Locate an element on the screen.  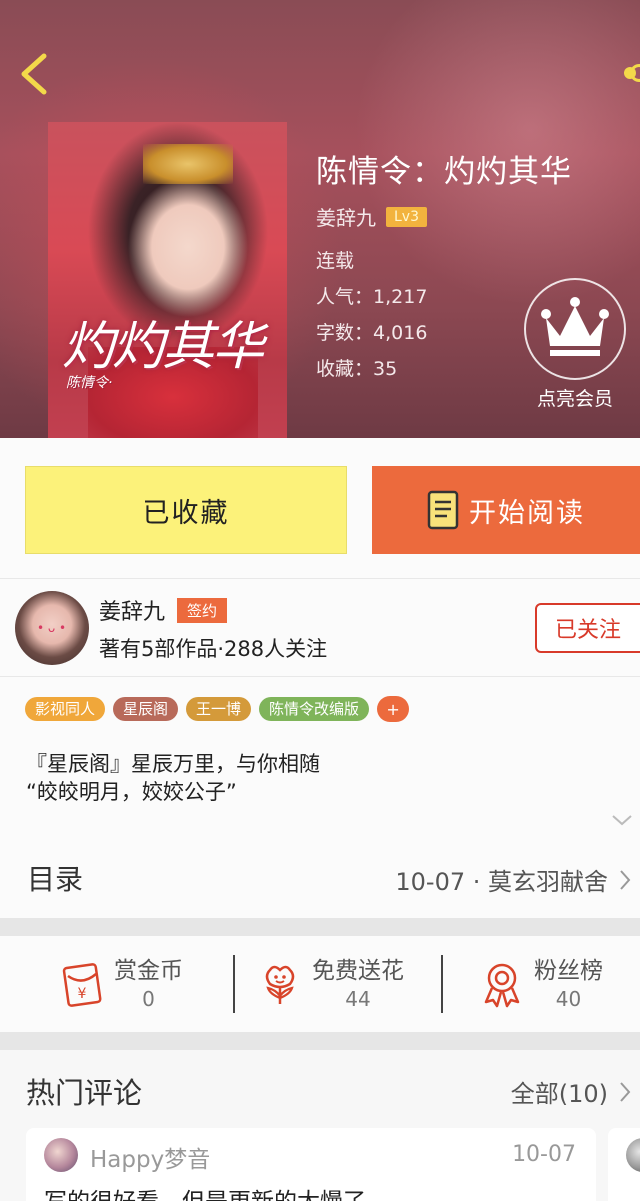
level-badge: Lv3 is located at coordinates (406, 216).